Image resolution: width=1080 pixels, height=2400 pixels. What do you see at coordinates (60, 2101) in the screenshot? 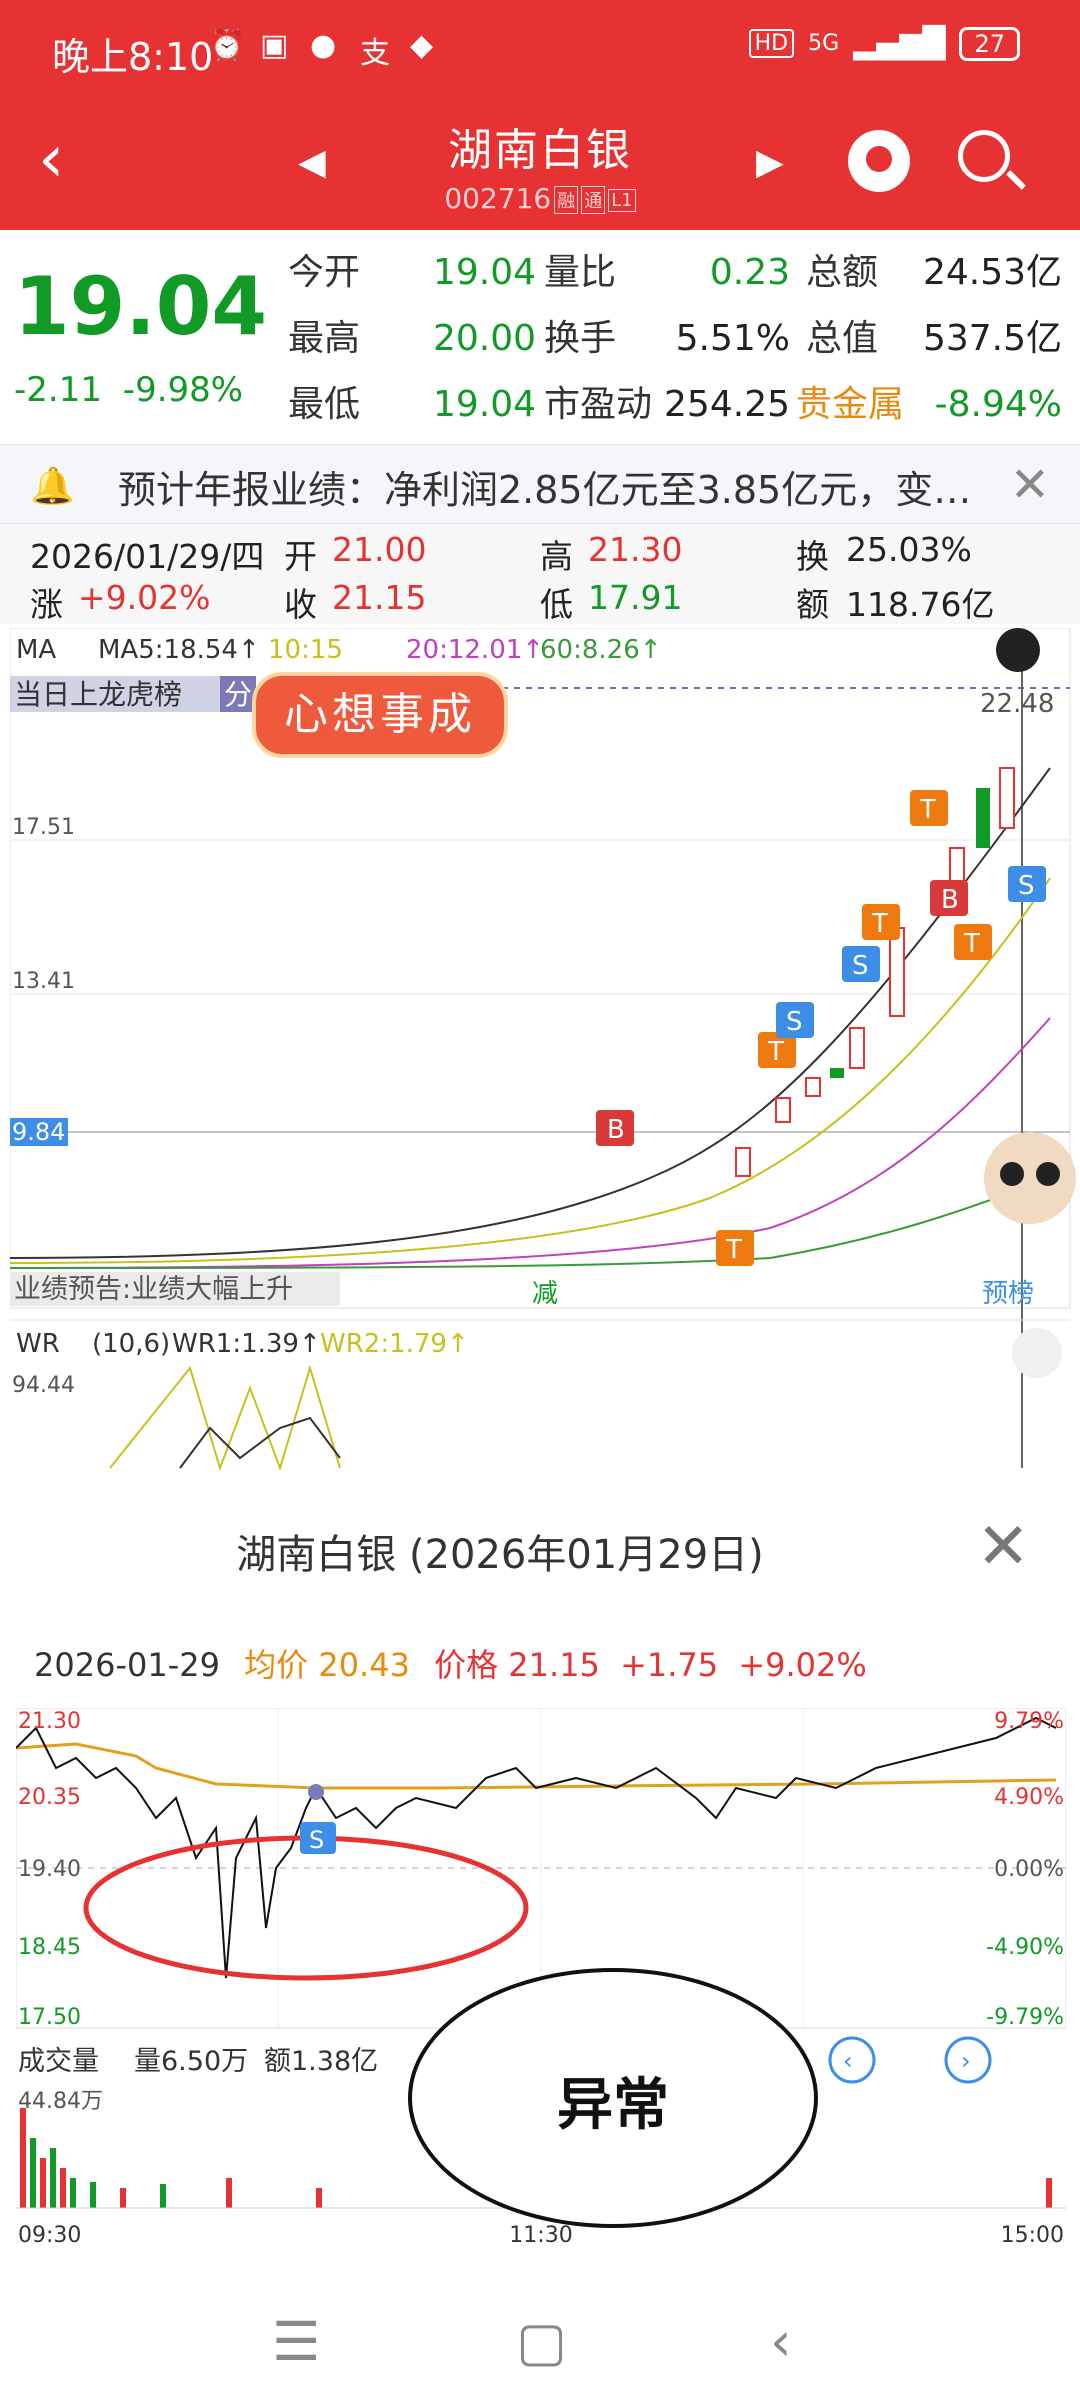
I see `volume-max-label: 44.84万` at bounding box center [60, 2101].